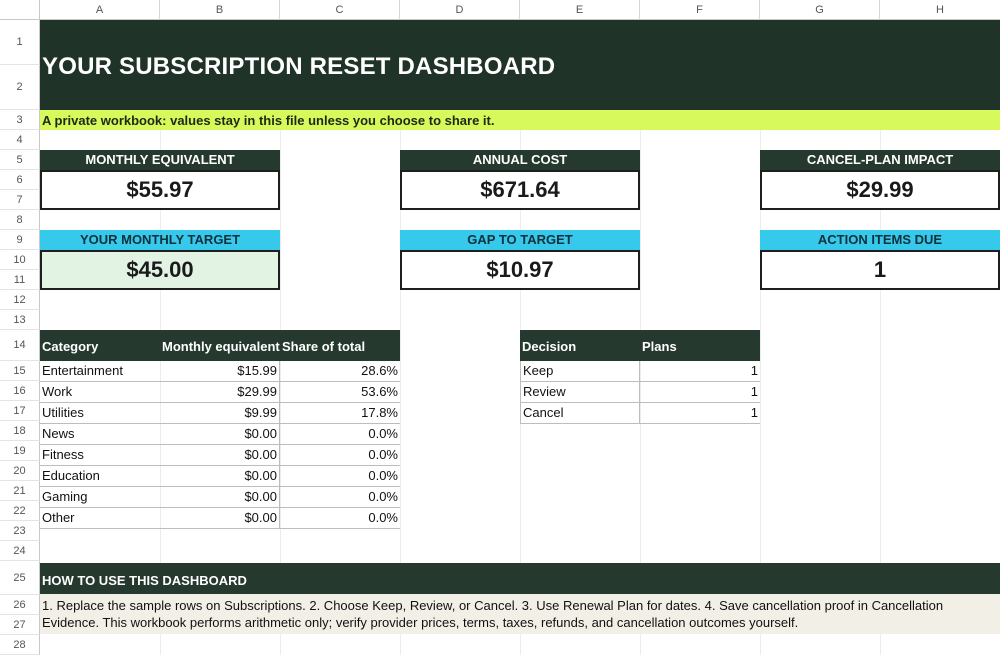  Describe the element at coordinates (880, 270) in the screenshot. I see `card-value: 1` at that location.